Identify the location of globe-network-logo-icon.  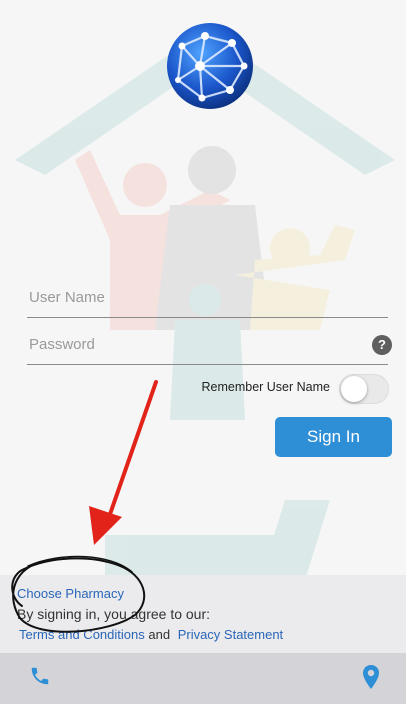
(210, 66).